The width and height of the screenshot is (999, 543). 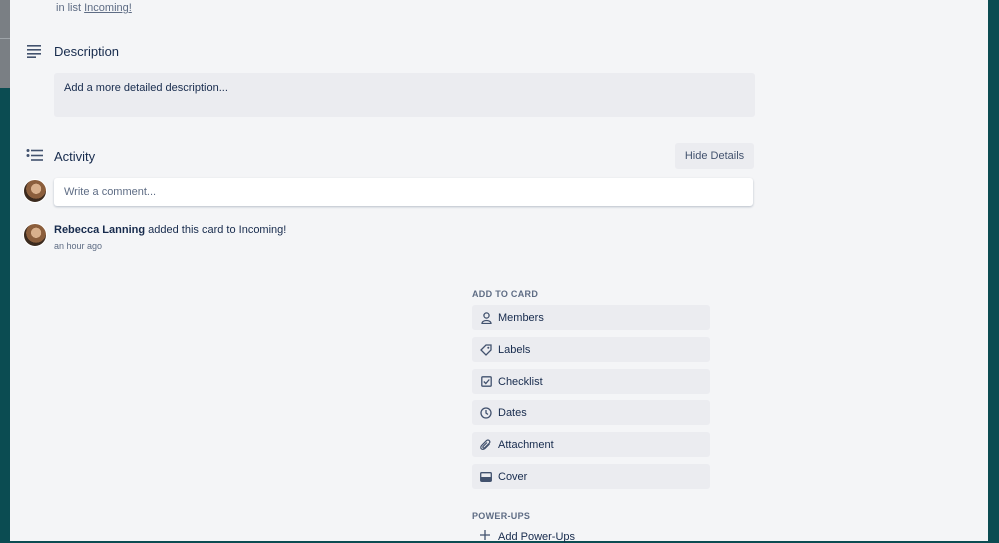 What do you see at coordinates (35, 235) in the screenshot?
I see `activity-user-avatar` at bounding box center [35, 235].